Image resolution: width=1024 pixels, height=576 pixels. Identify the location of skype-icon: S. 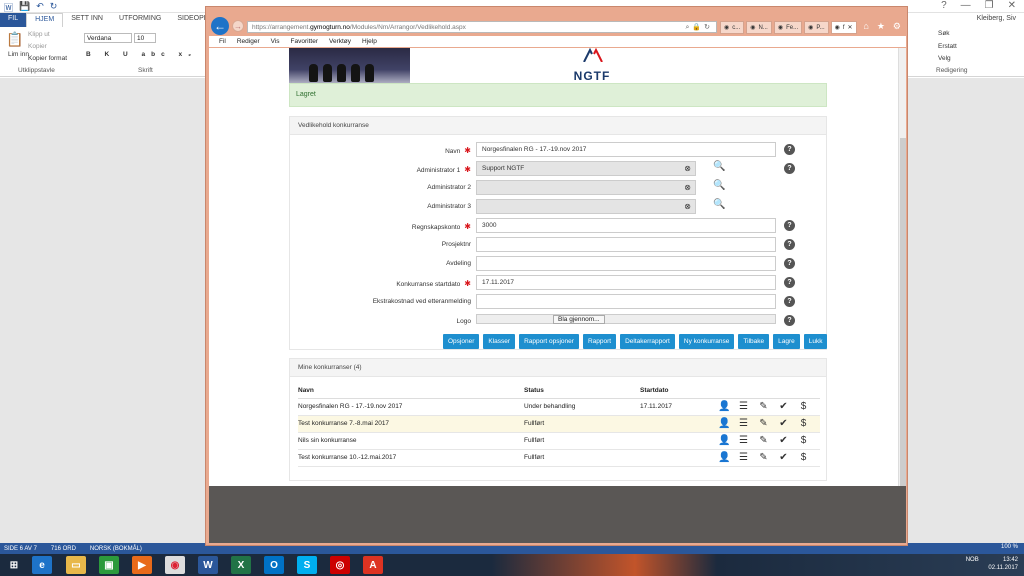
(307, 565).